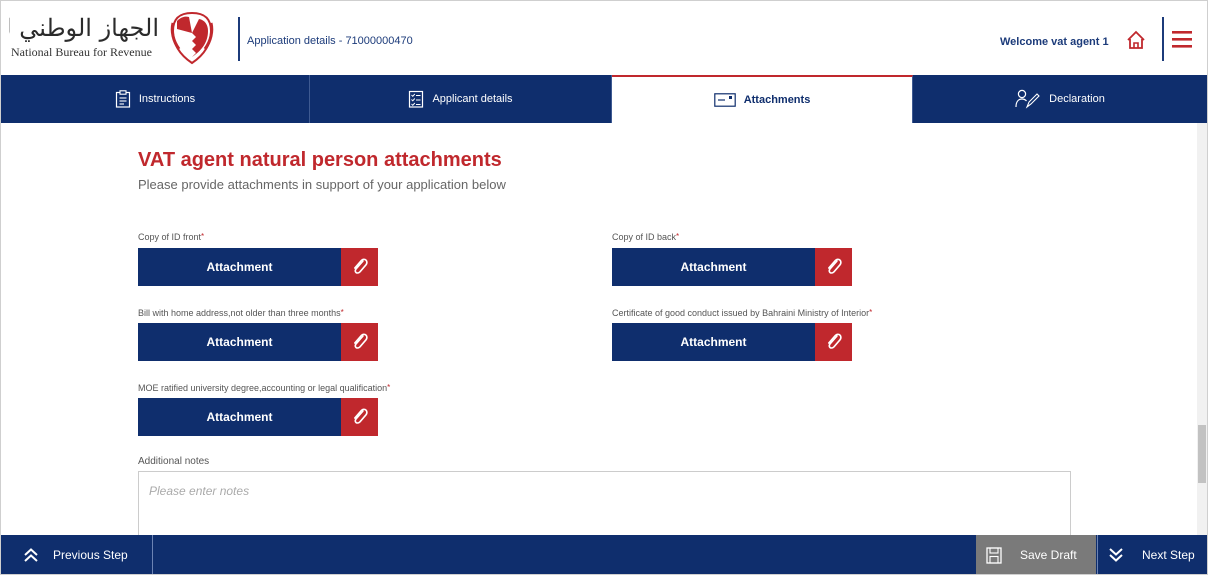  Describe the element at coordinates (192, 38) in the screenshot. I see `bahrain-emblem-icon` at that location.